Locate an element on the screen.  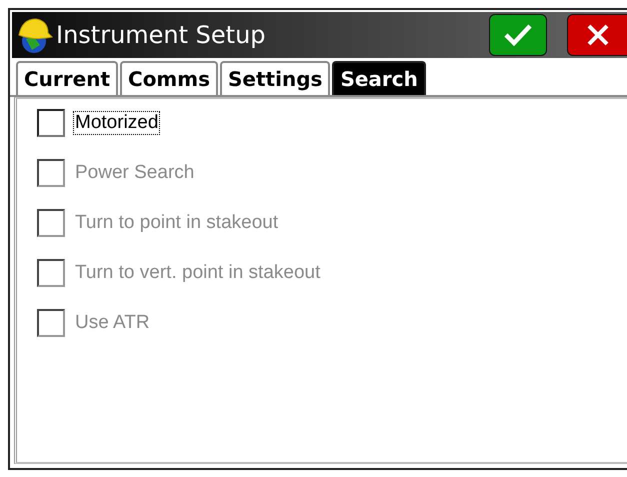
accept-button is located at coordinates (518, 35).